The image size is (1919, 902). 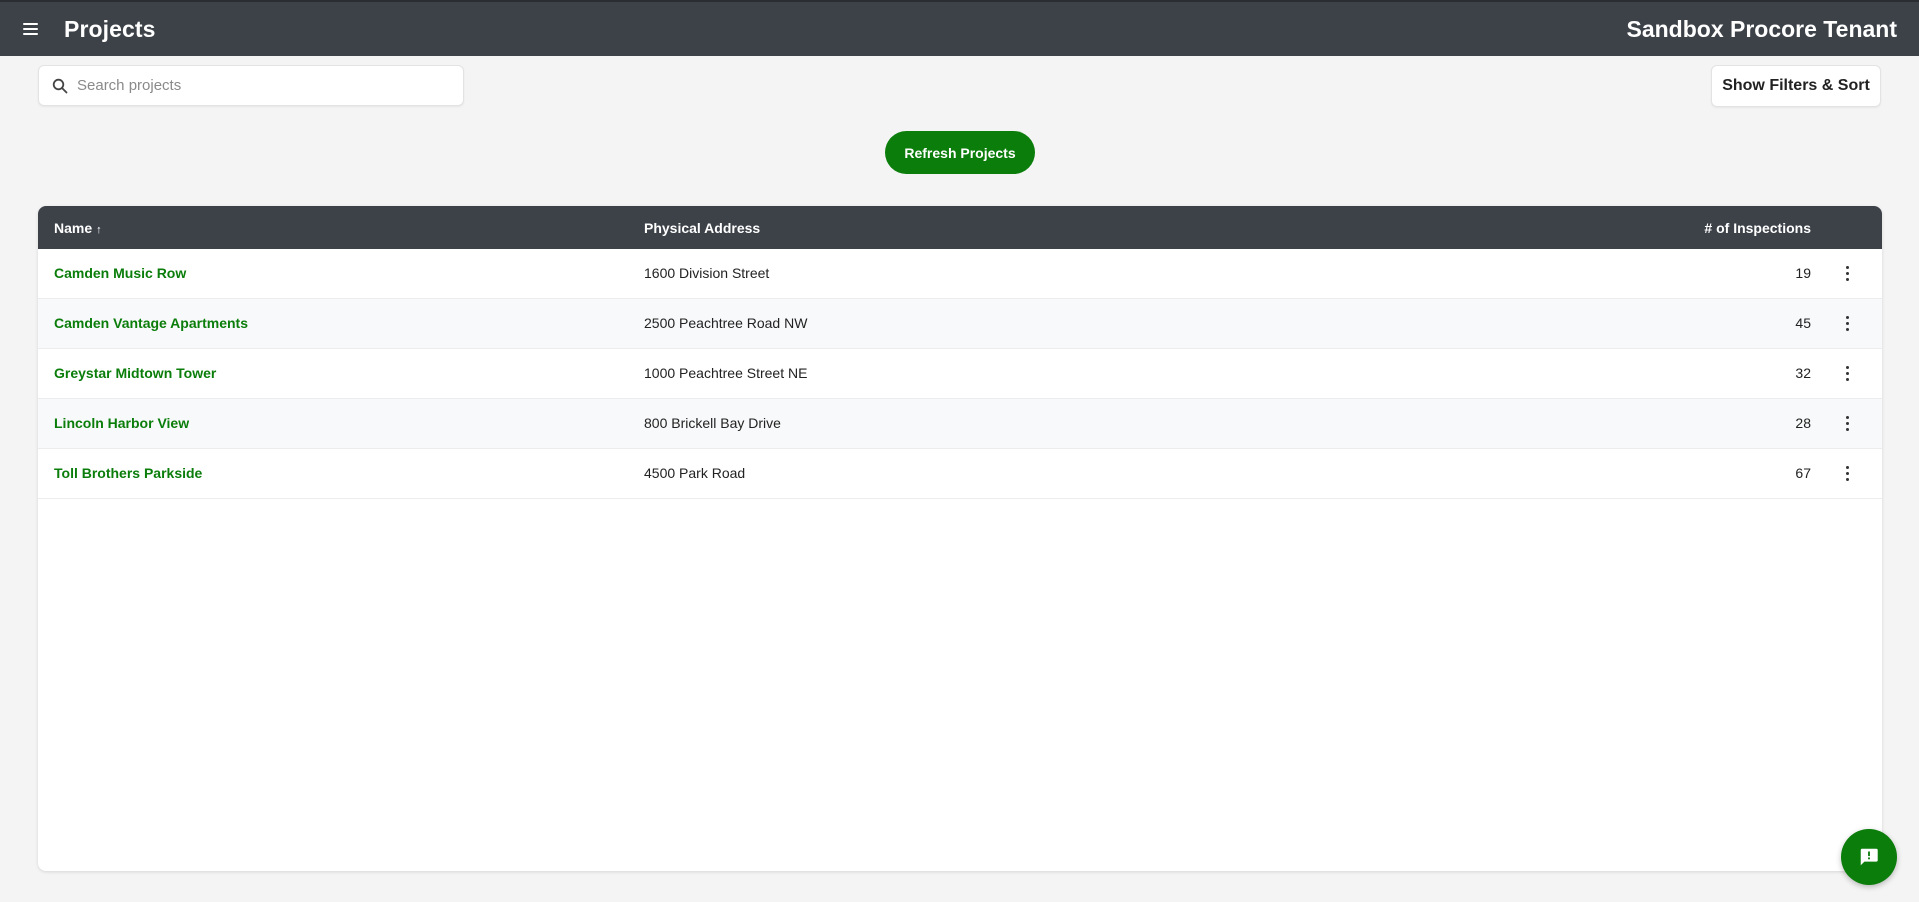 I want to click on project-address: 800 Brickell Bay Drive, so click(x=712, y=423).